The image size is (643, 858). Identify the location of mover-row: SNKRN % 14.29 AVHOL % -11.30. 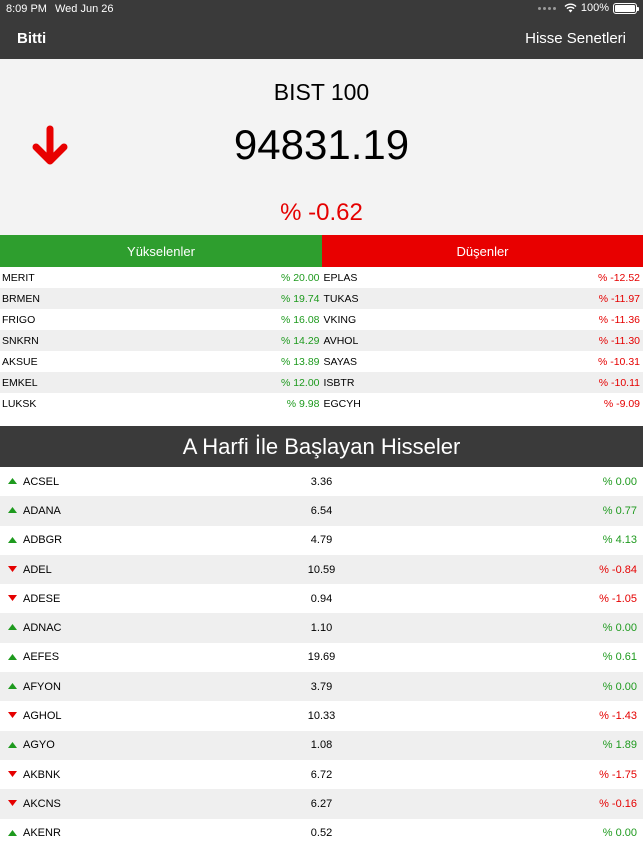
(321, 340).